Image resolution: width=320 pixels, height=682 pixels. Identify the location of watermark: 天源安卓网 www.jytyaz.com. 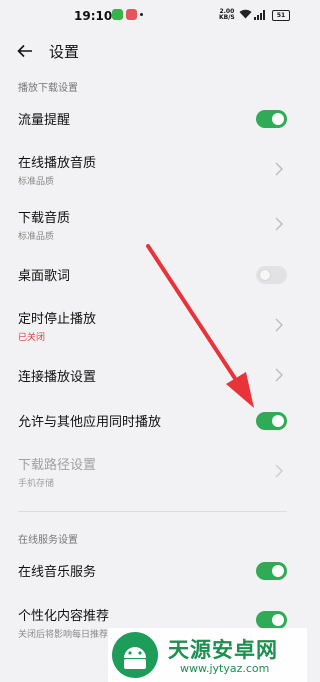
(207, 655).